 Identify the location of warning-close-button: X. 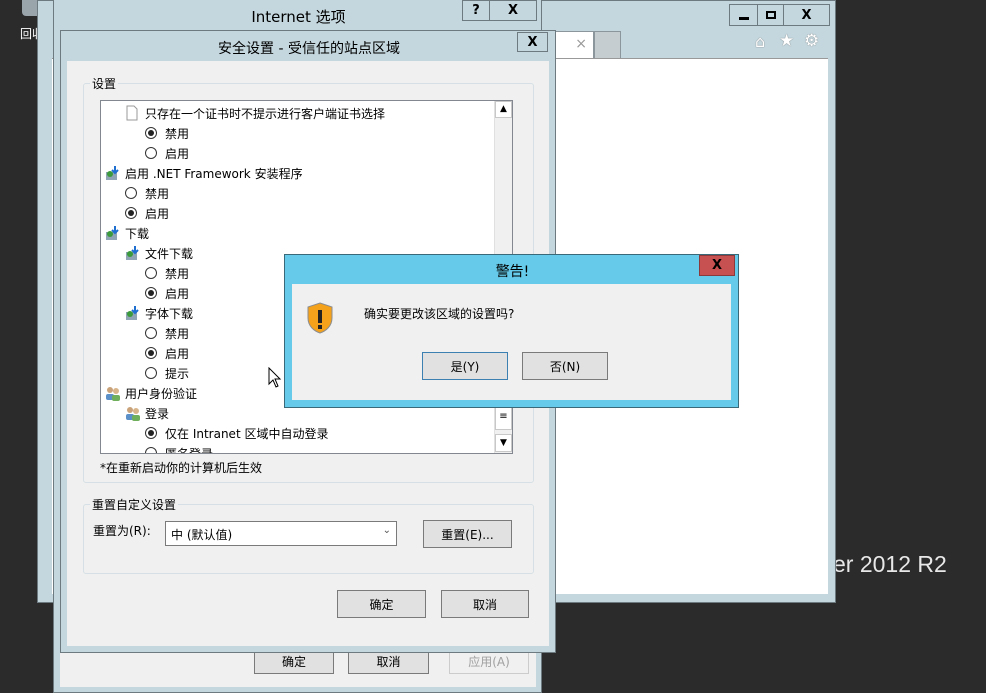
(717, 265).